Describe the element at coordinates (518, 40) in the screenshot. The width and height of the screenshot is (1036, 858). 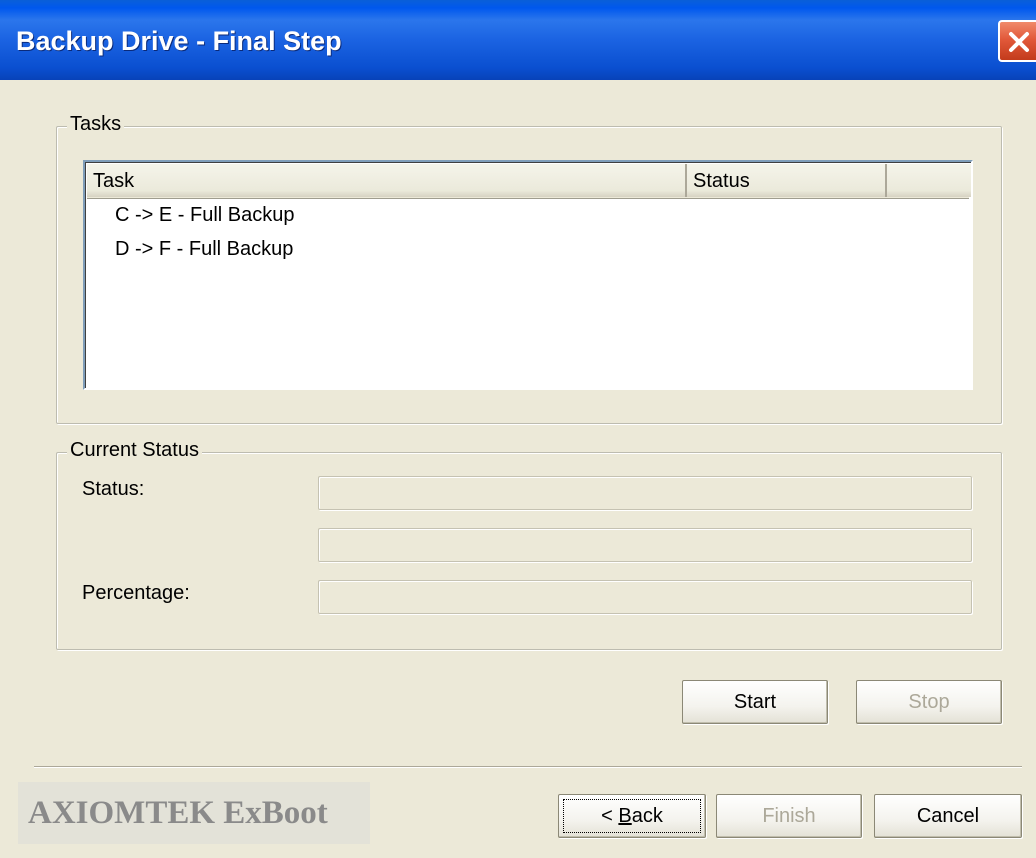
I see `title-bar: Backup Drive - Final Step` at that location.